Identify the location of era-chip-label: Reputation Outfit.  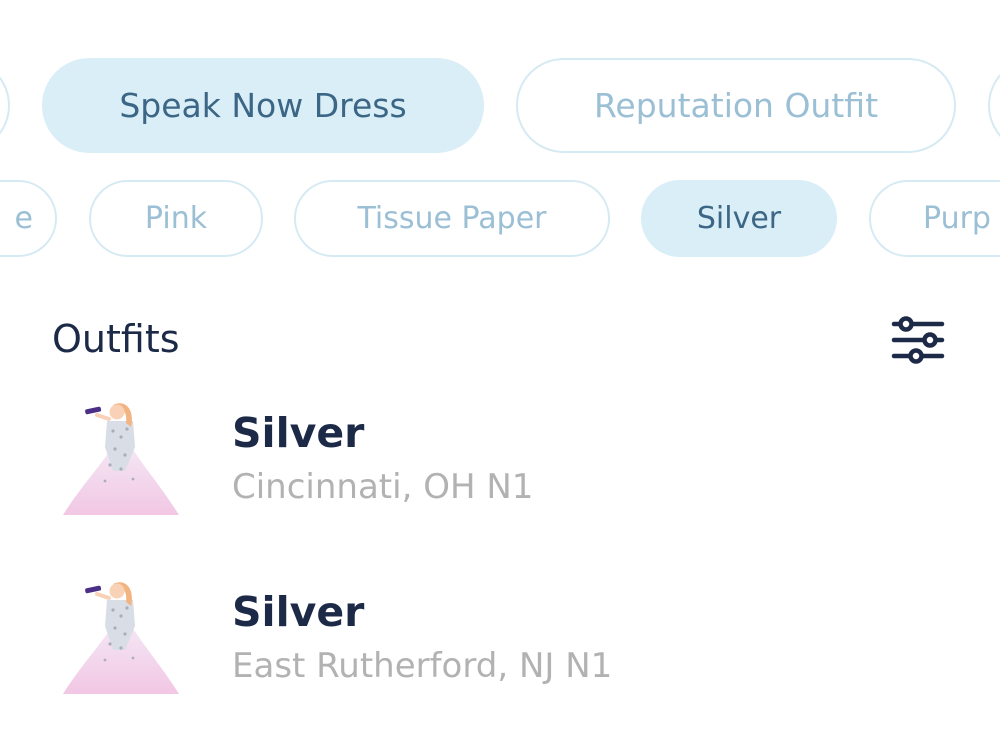
(736, 105).